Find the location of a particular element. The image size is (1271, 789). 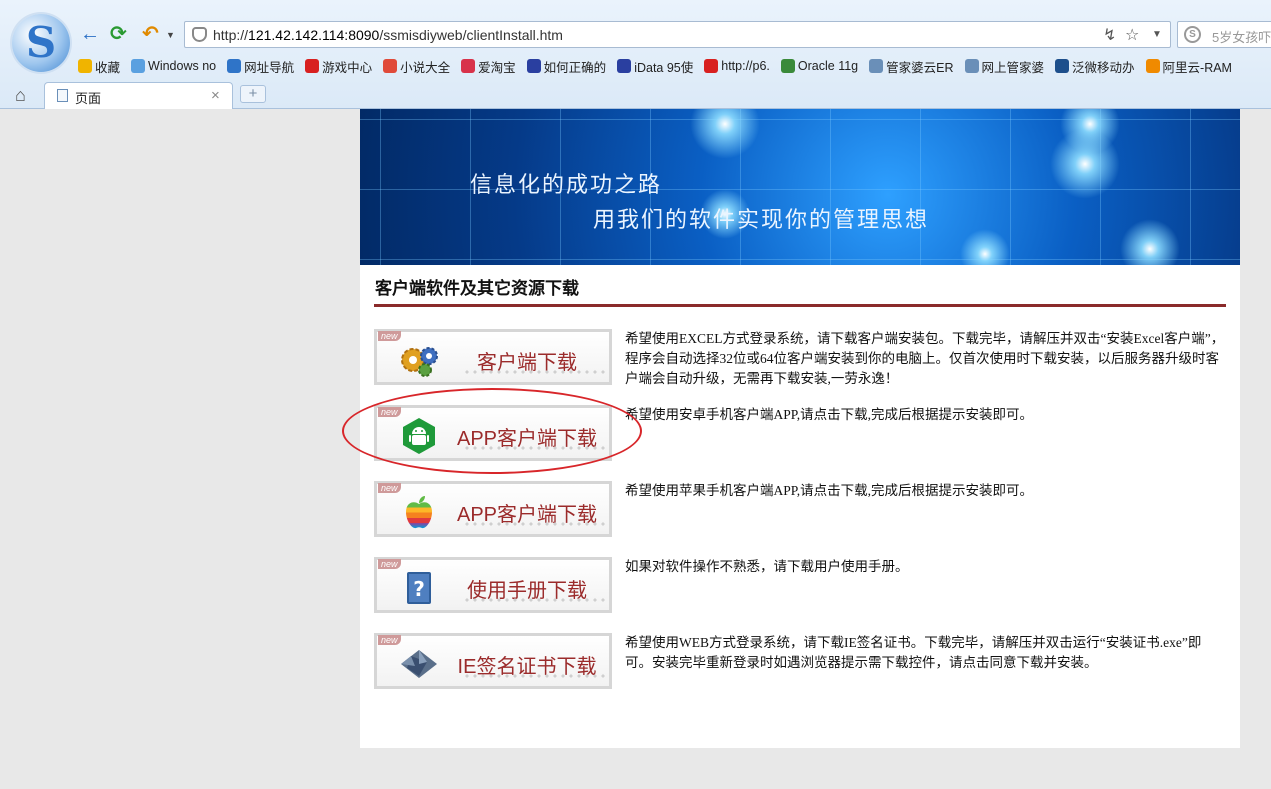

bookmark-item: 阿里云-RAM is located at coordinates (1188, 66).